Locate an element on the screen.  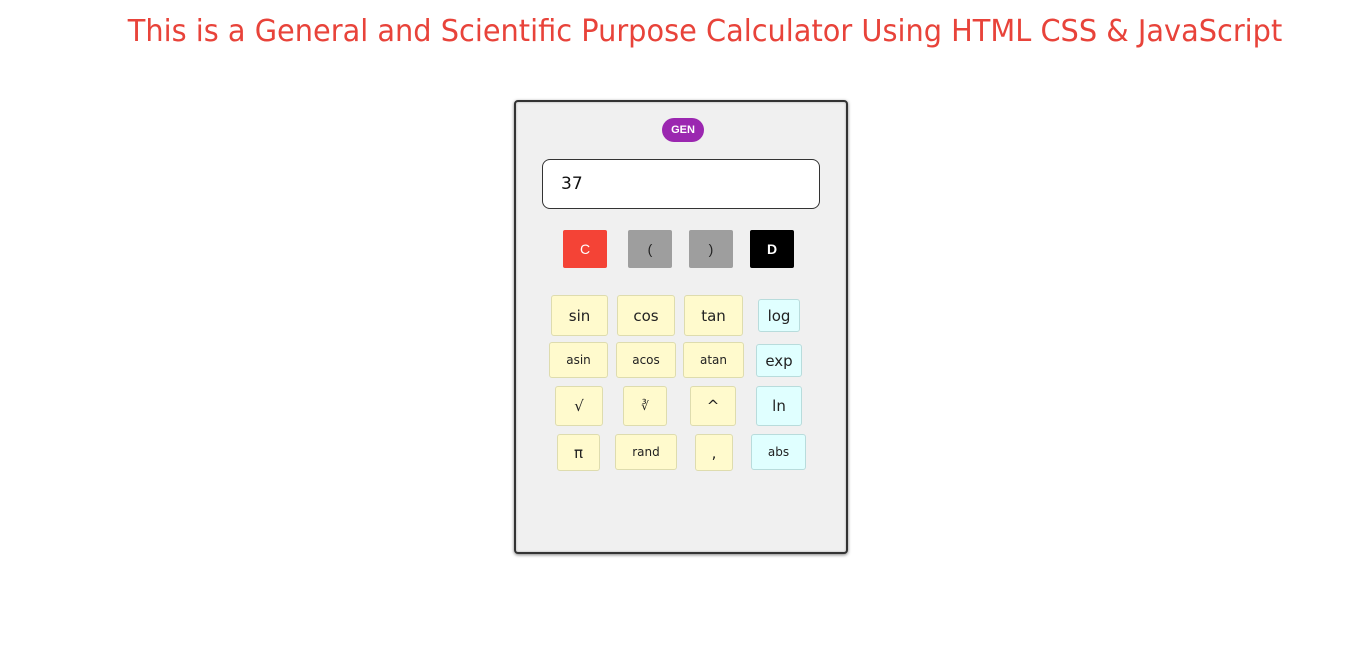
sqrt-button: √ is located at coordinates (579, 406).